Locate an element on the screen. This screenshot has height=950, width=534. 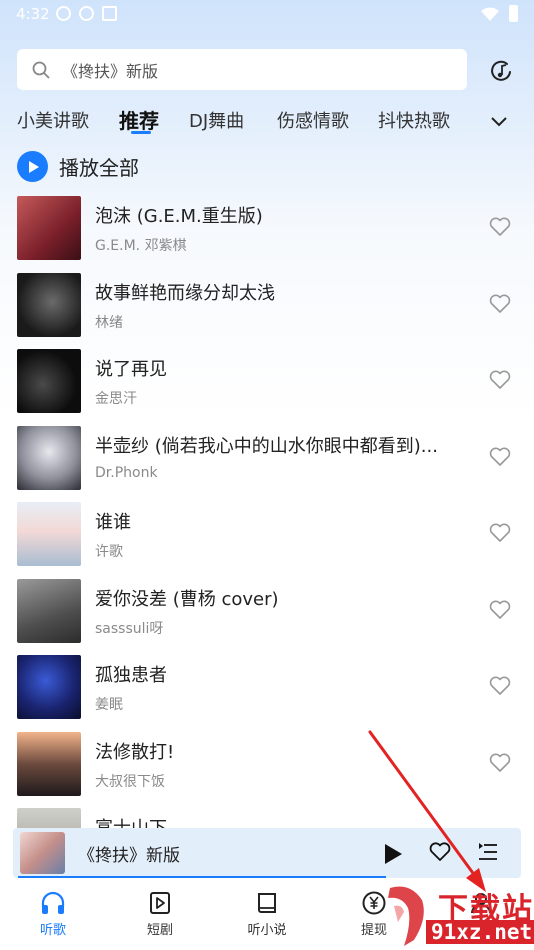
nav-label: 听小说 is located at coordinates (267, 930).